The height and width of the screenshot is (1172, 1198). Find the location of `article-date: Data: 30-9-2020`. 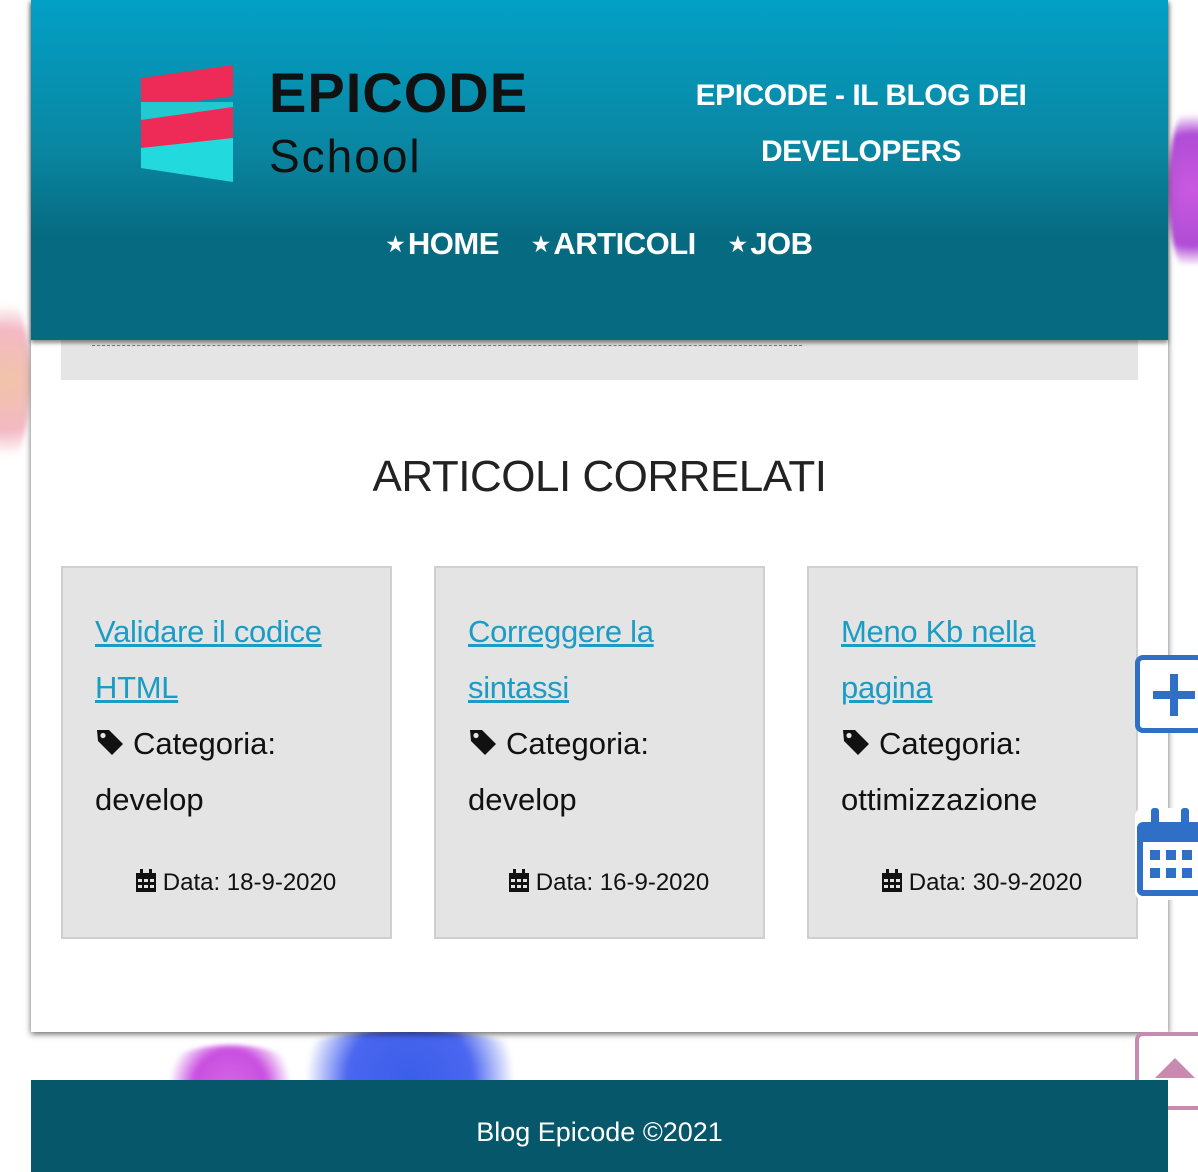

article-date: Data: 30-9-2020 is located at coordinates (972, 883).